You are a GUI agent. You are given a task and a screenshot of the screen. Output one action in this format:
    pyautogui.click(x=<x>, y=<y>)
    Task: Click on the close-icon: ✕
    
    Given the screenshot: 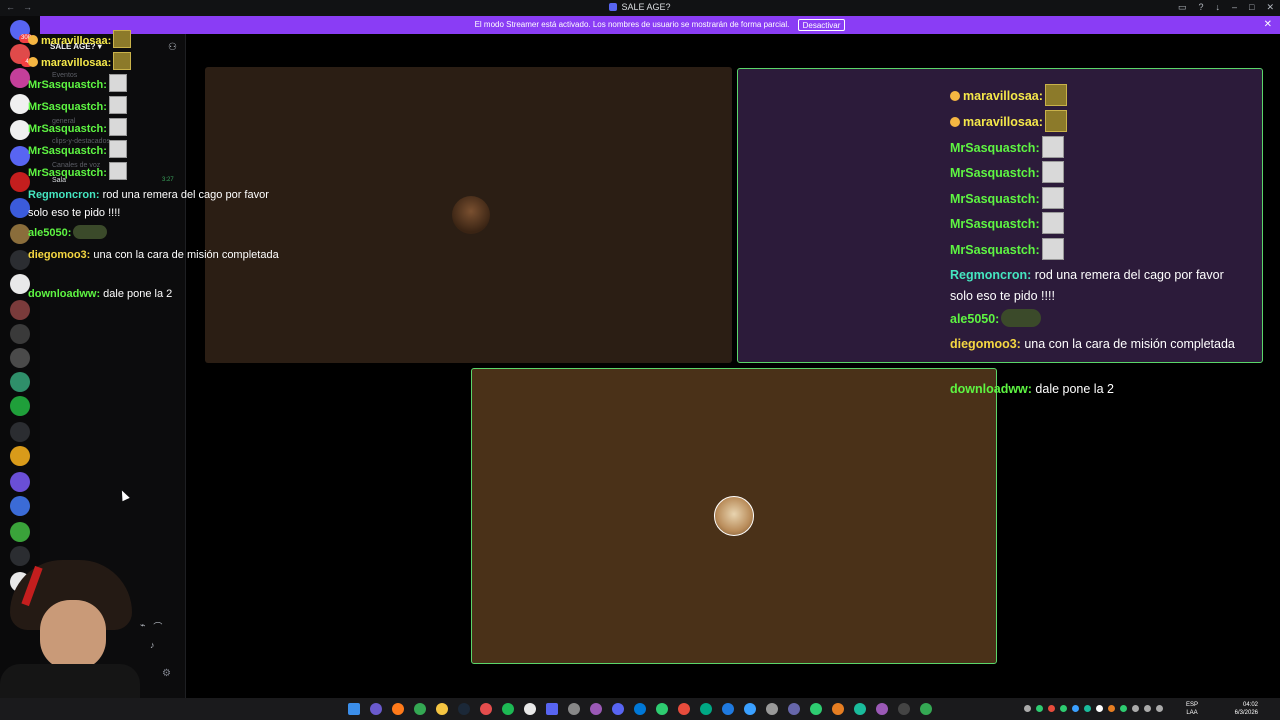 What is the action you would take?
    pyautogui.click(x=1268, y=25)
    